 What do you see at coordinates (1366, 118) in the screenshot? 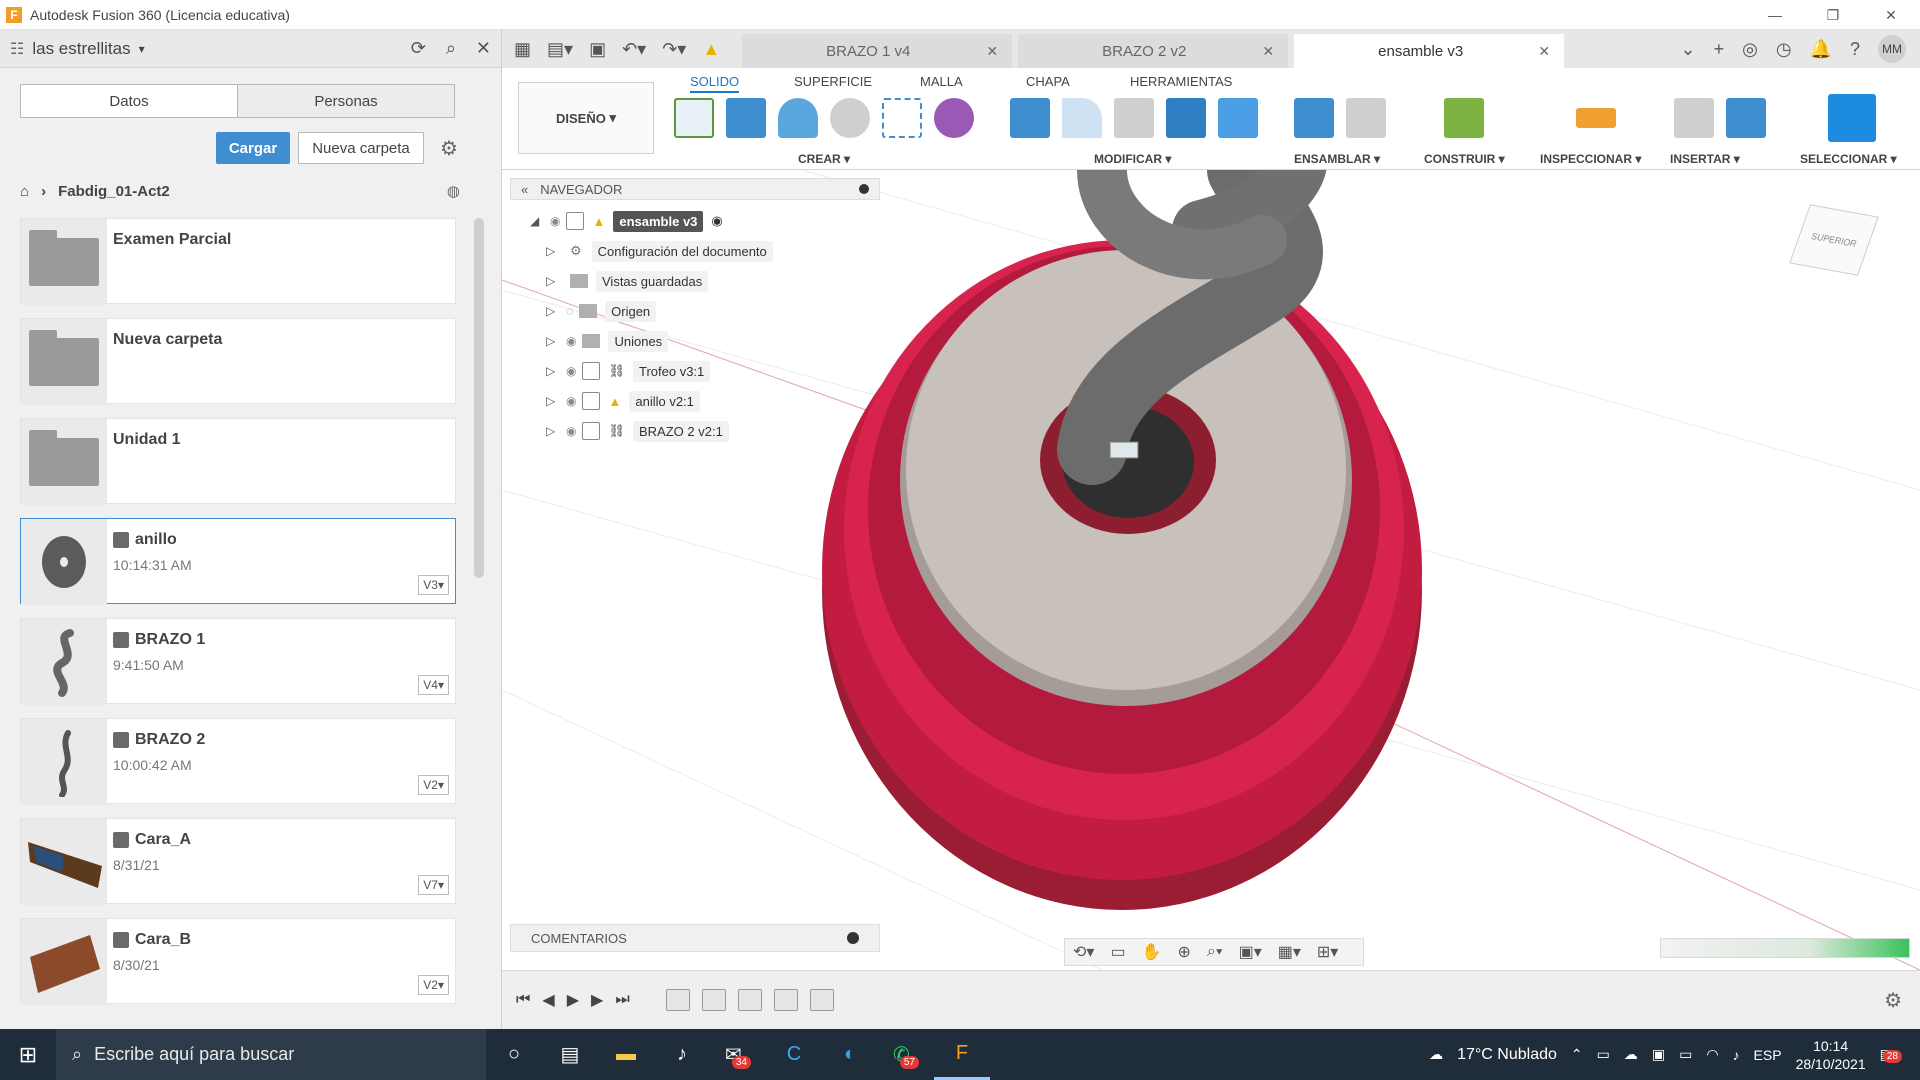
I see `joint-icon` at bounding box center [1366, 118].